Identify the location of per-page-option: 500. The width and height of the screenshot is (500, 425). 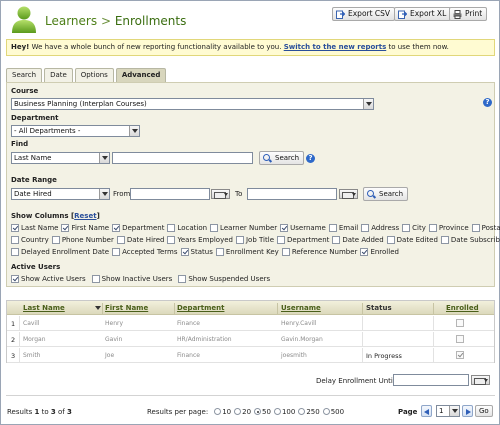
(333, 412).